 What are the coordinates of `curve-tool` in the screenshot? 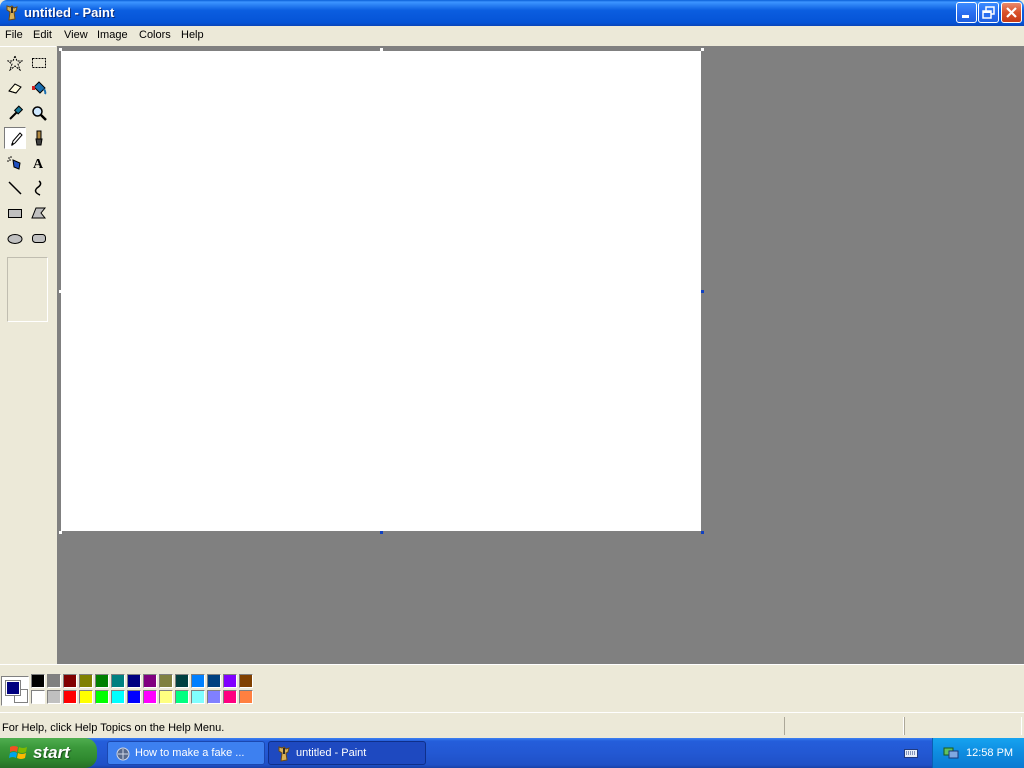 It's located at (39, 188).